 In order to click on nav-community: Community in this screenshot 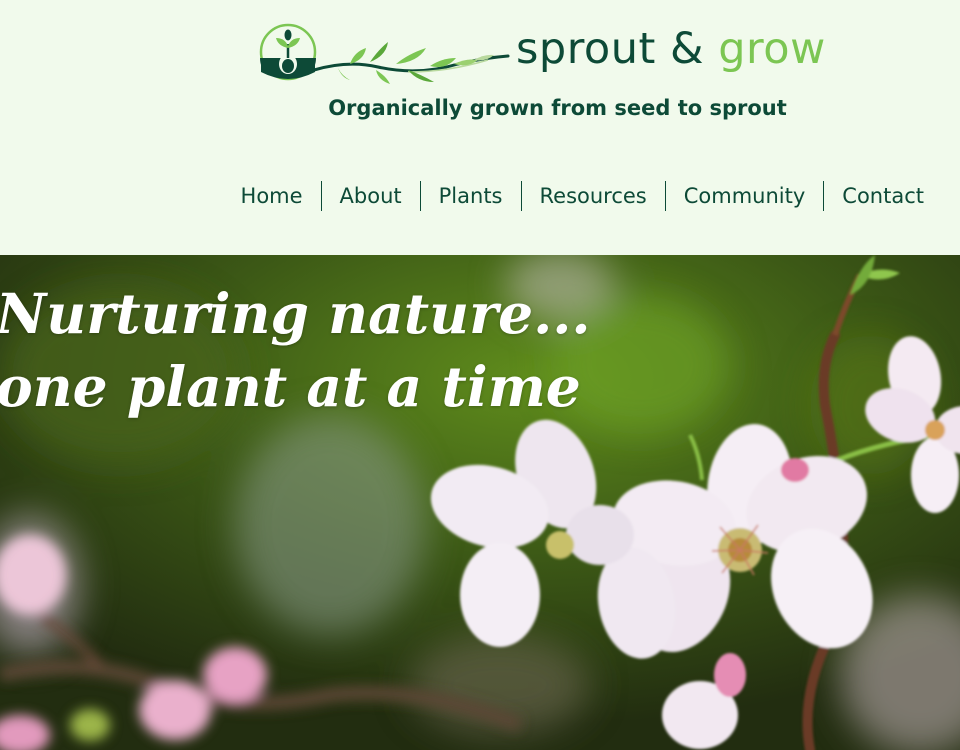, I will do `click(744, 196)`.